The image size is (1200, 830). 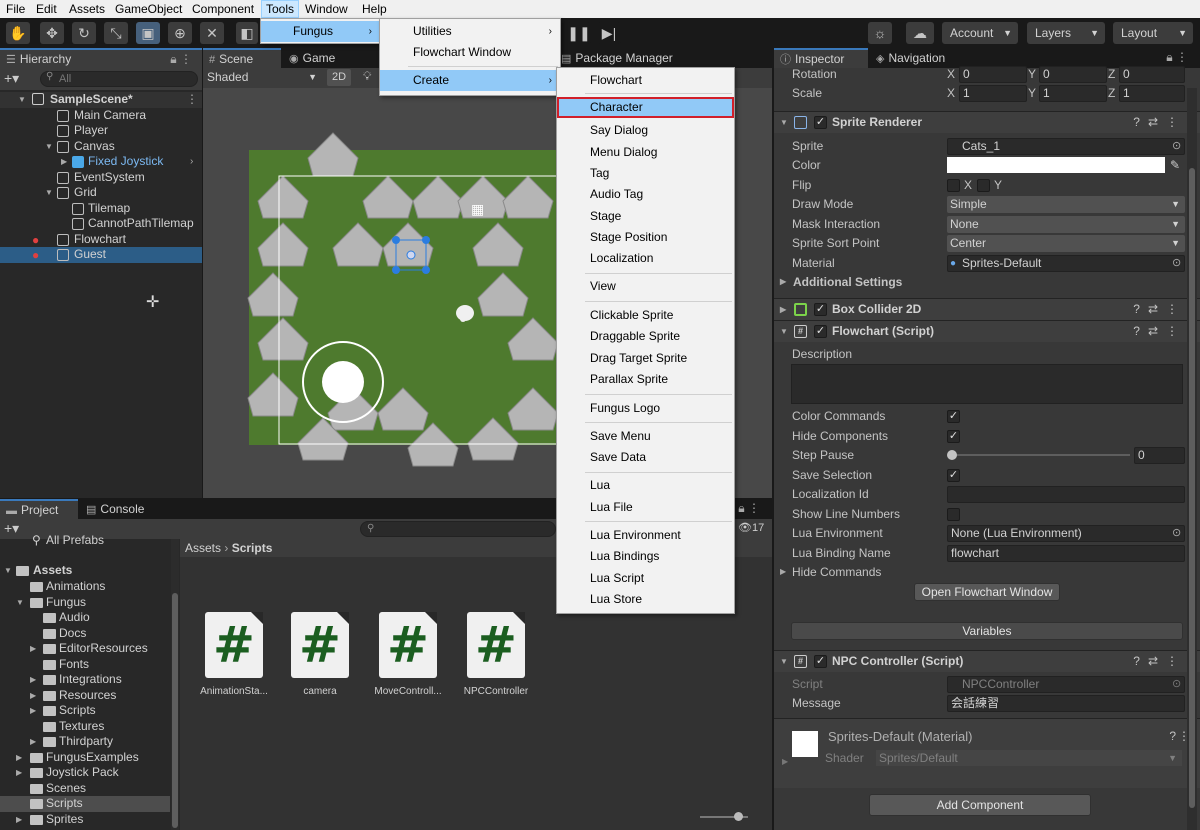 I want to click on color-swatch, so click(x=1056, y=165).